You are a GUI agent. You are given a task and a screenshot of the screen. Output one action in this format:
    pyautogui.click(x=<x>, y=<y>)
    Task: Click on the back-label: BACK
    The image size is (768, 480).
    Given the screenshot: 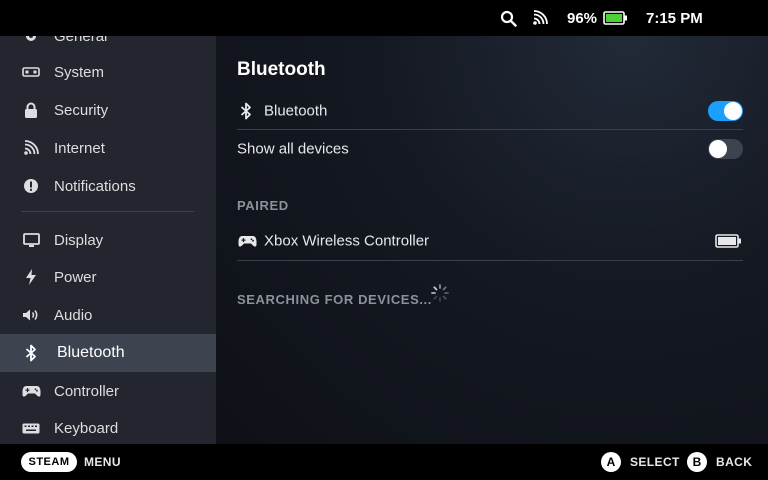 What is the action you would take?
    pyautogui.click(x=734, y=462)
    